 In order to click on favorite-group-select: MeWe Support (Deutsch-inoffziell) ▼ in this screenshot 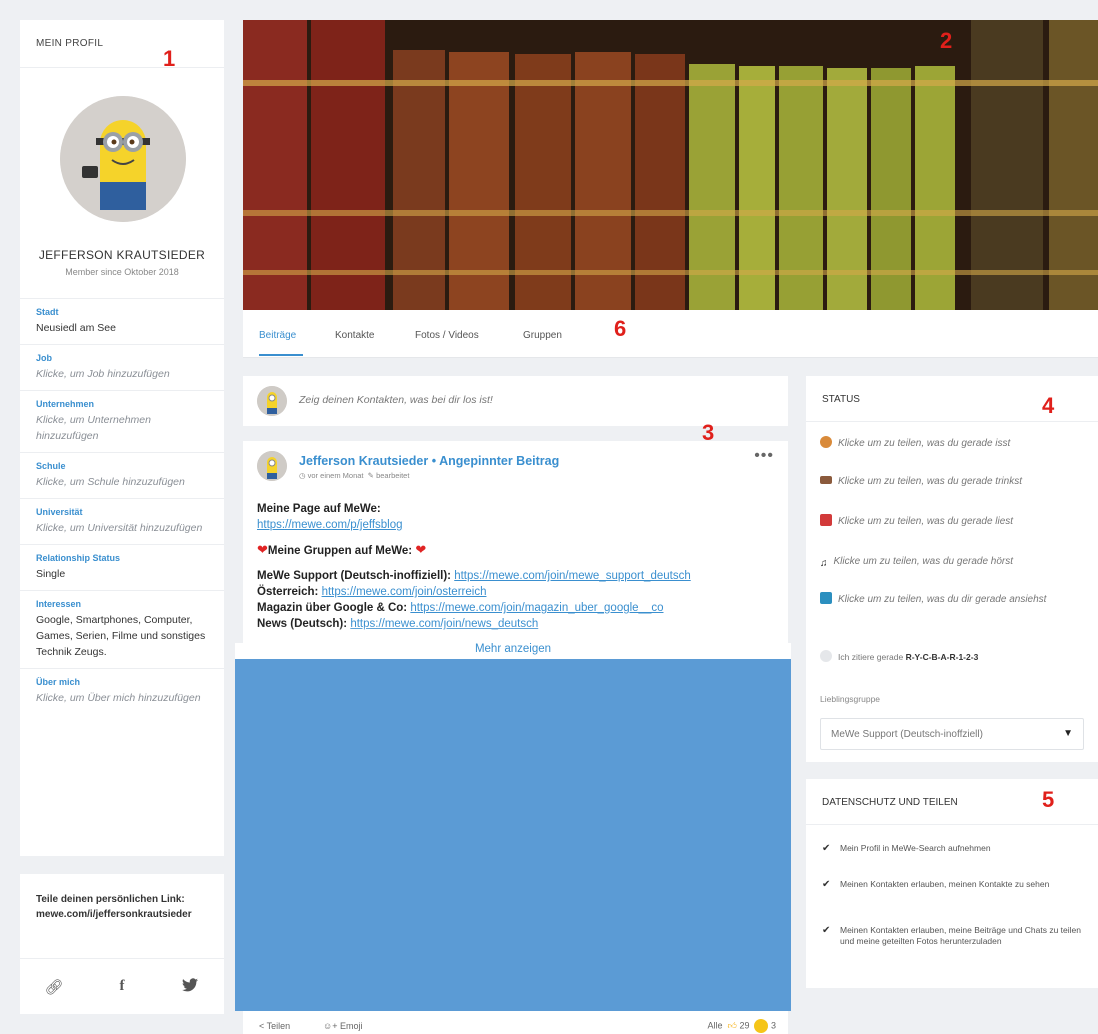, I will do `click(952, 734)`.